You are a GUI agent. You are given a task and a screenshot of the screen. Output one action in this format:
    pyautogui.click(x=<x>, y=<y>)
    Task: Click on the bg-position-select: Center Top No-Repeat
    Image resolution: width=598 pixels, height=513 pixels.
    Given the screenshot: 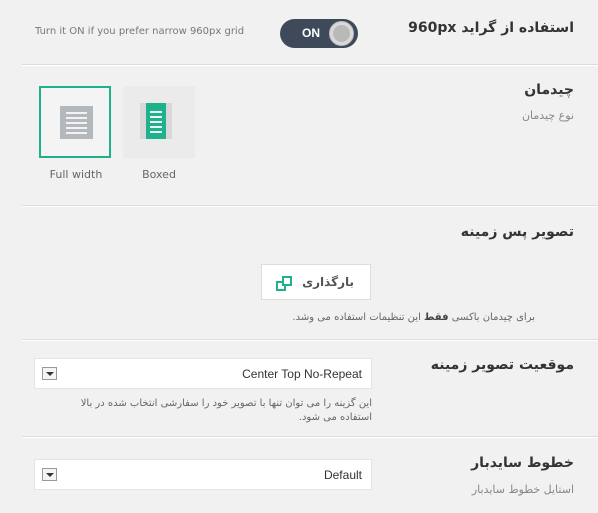 What is the action you would take?
    pyautogui.click(x=203, y=373)
    